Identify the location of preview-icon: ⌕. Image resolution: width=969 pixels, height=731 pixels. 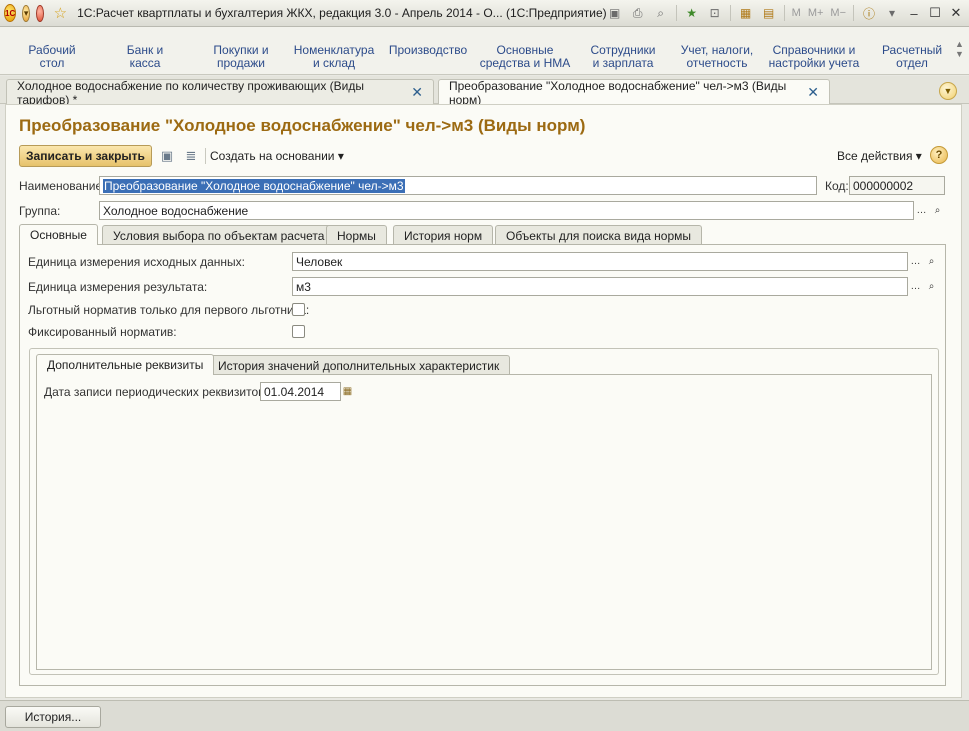
(661, 13).